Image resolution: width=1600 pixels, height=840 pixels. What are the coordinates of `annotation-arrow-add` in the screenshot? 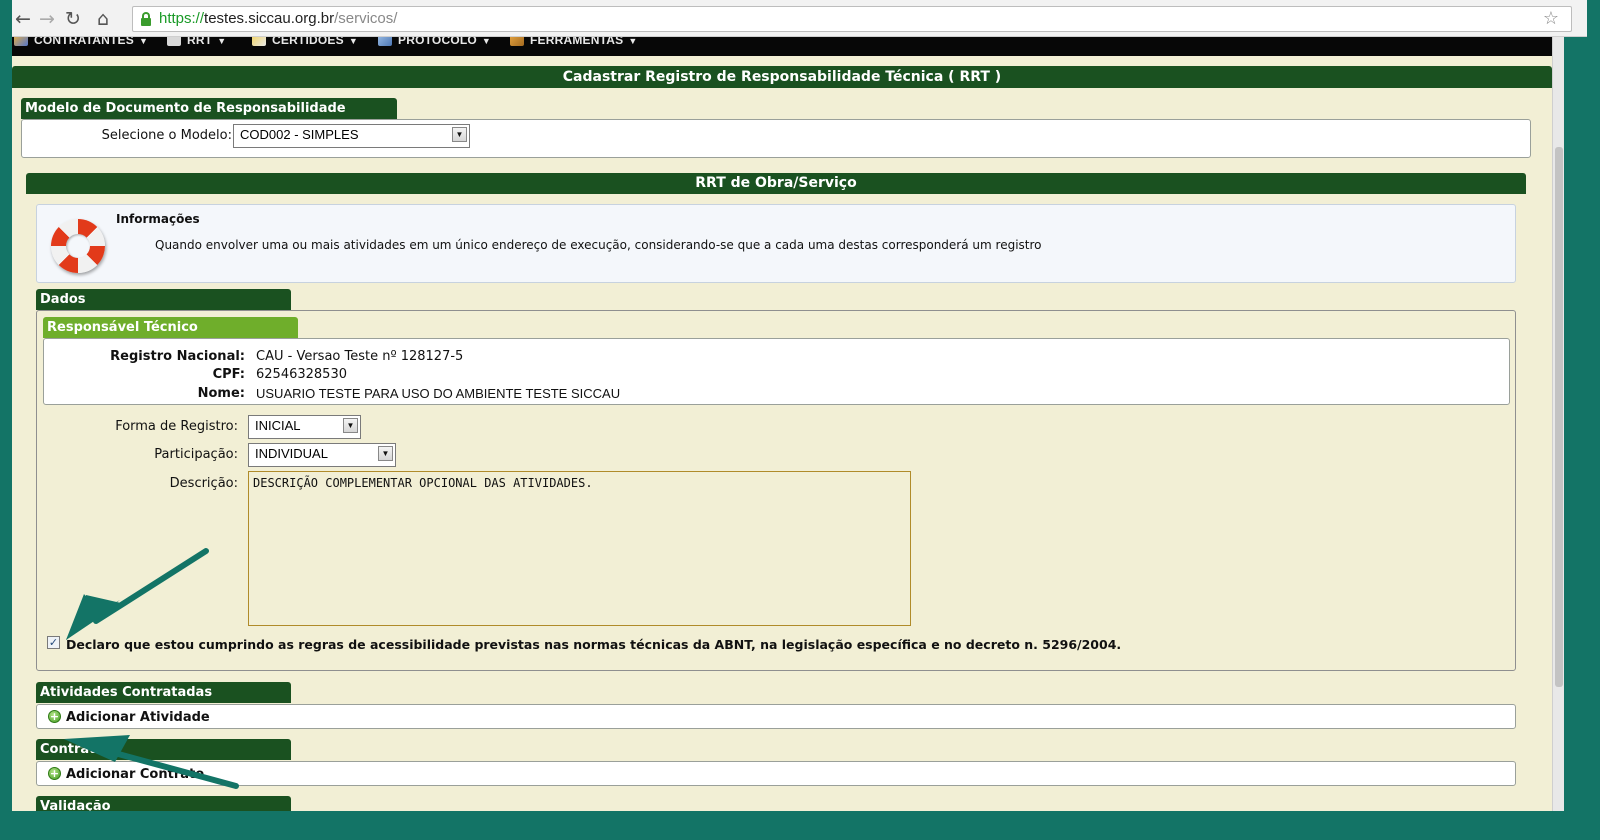 It's located at (151, 762).